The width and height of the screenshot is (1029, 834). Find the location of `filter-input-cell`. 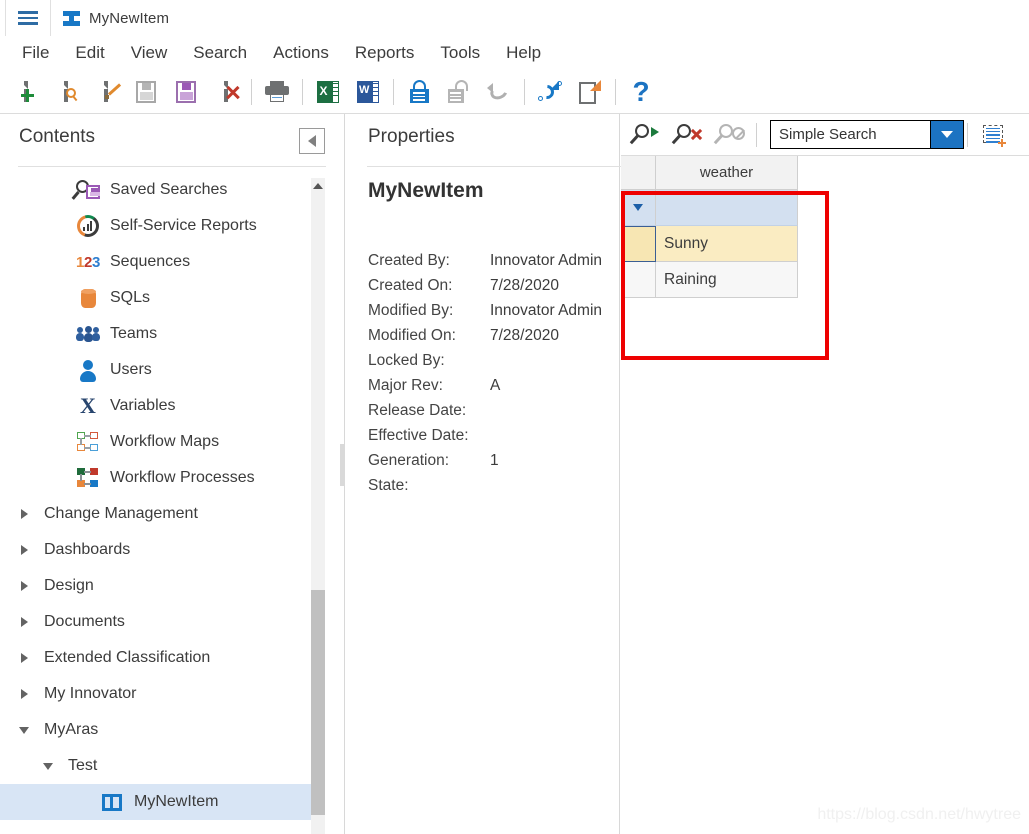

filter-input-cell is located at coordinates (727, 208).